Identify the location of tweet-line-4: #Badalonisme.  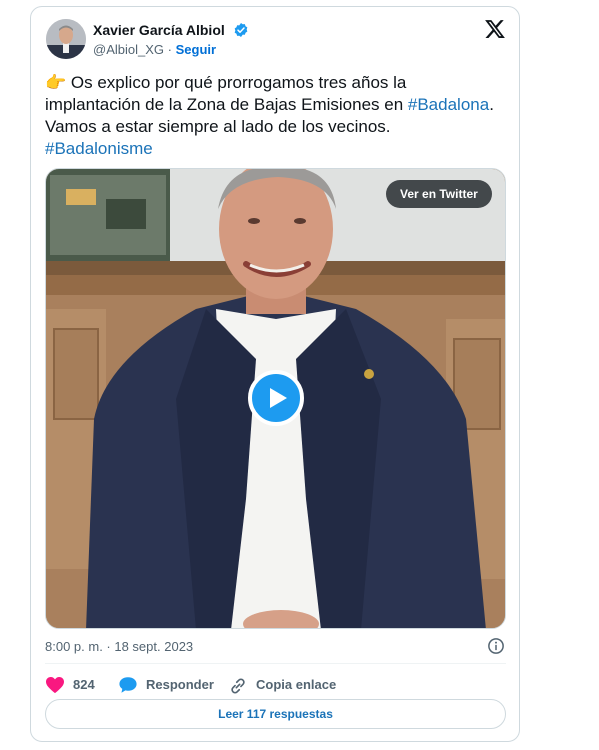
(280, 149).